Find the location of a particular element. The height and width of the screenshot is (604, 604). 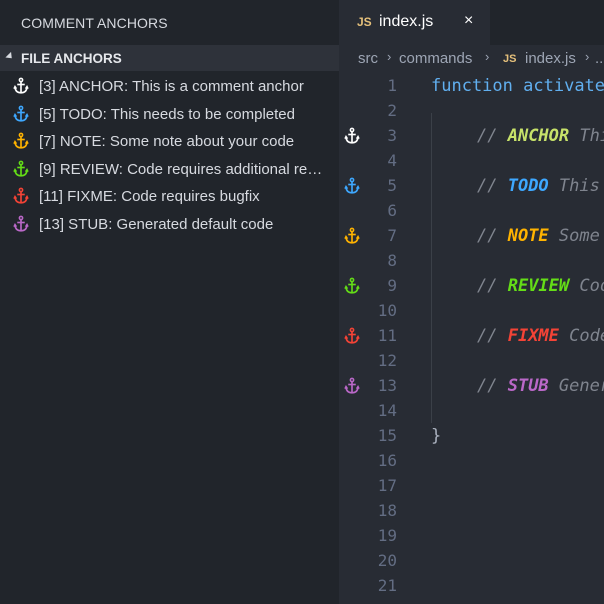

line-number: 10 is located at coordinates (387, 310).